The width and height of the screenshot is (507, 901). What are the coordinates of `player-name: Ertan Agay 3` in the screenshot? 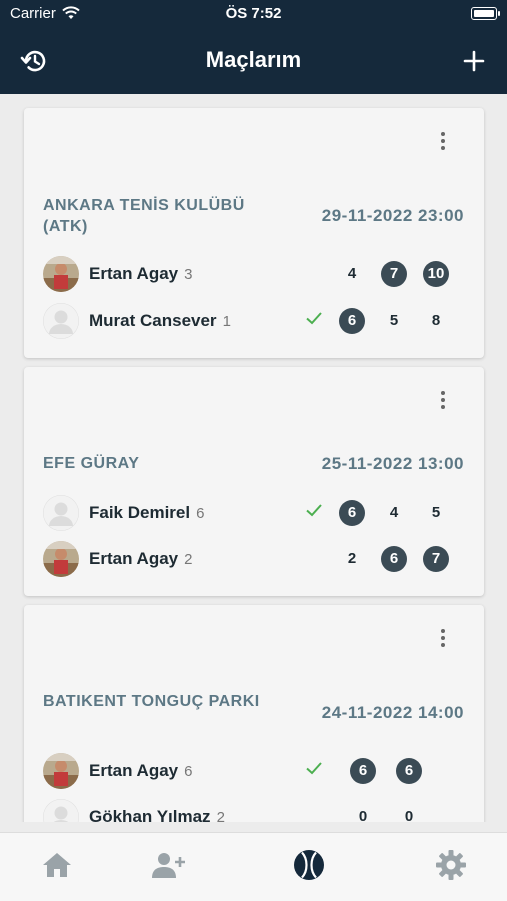 It's located at (141, 273).